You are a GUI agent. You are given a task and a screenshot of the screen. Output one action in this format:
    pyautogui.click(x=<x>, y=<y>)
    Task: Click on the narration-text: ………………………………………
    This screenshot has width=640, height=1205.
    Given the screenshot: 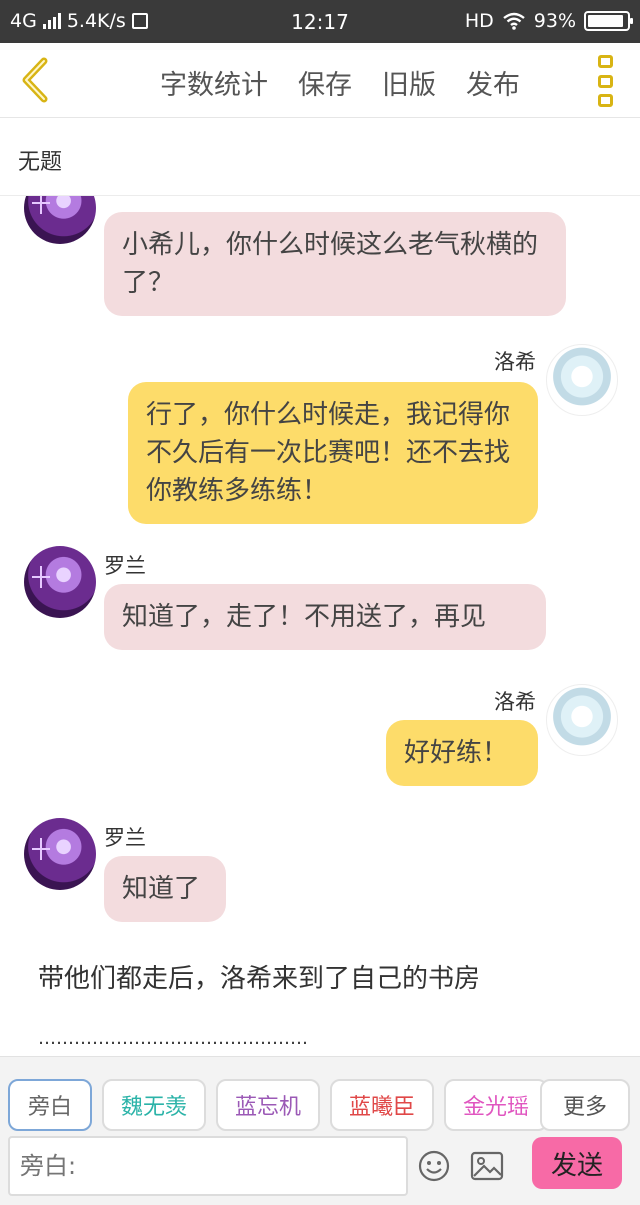 What is the action you would take?
    pyautogui.click(x=173, y=1038)
    